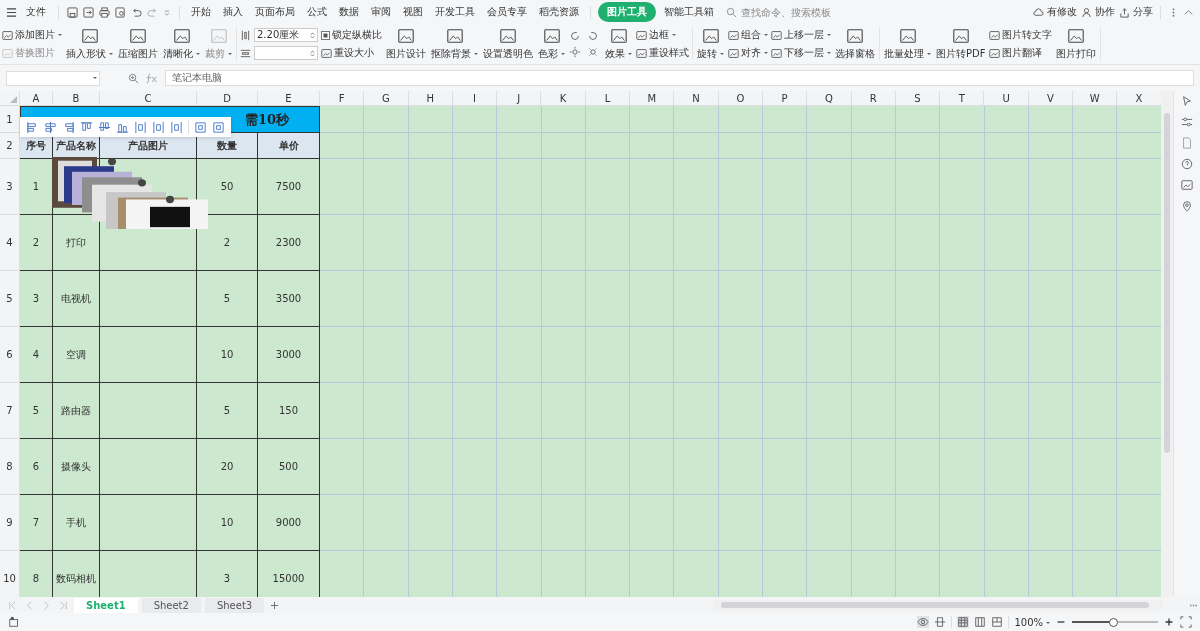  What do you see at coordinates (14, 622) in the screenshot?
I see `macro-icon` at bounding box center [14, 622].